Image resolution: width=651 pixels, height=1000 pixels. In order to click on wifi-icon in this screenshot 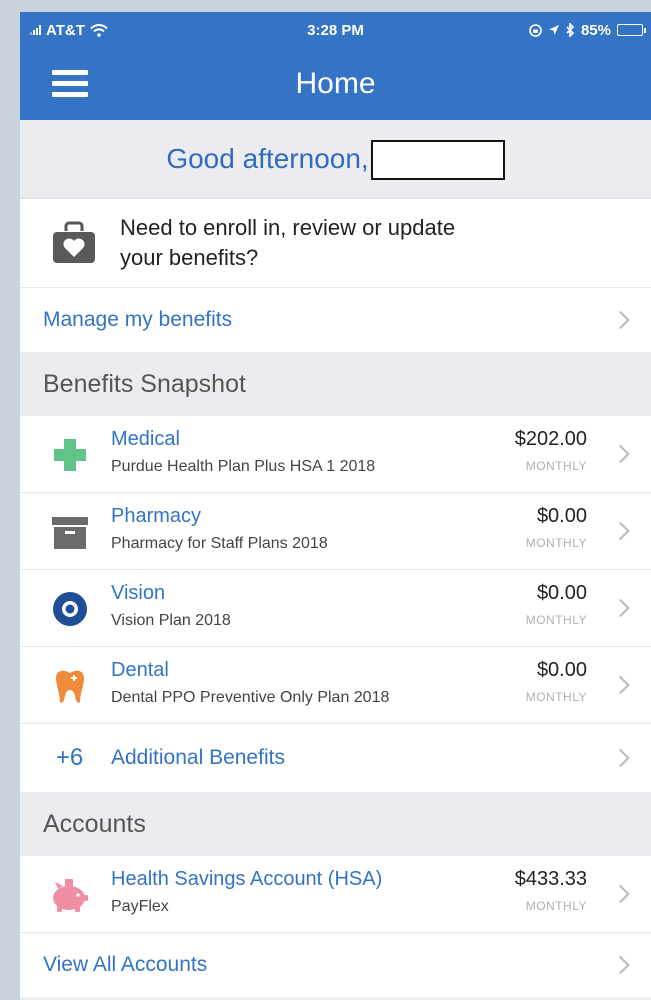, I will do `click(99, 30)`.